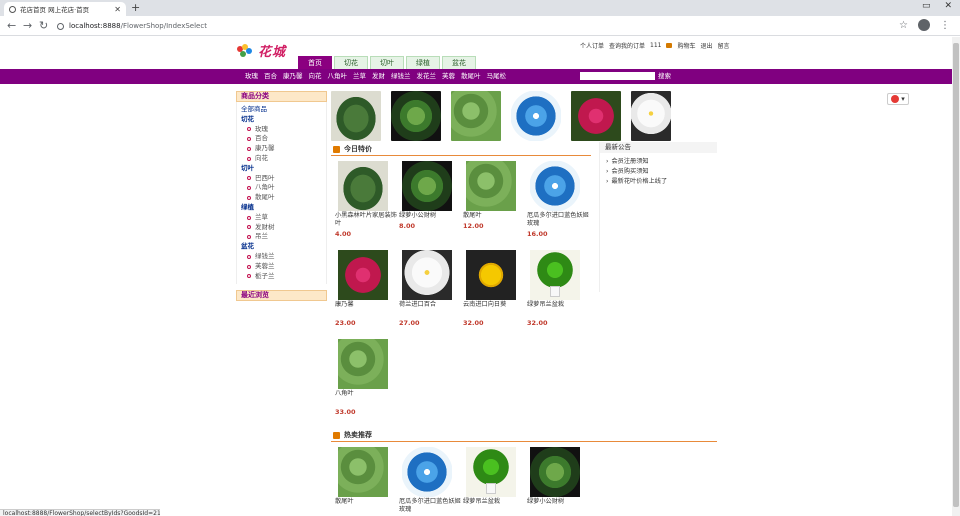  I want to click on search-input, so click(617, 76).